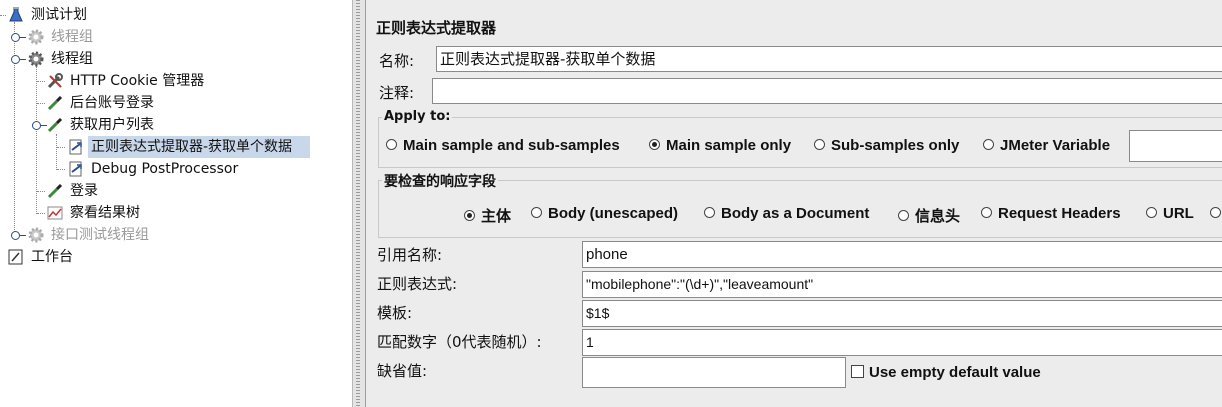  Describe the element at coordinates (902, 284) in the screenshot. I see `regex-input: "mobilephone":"(\d+)","leaveamount"` at that location.